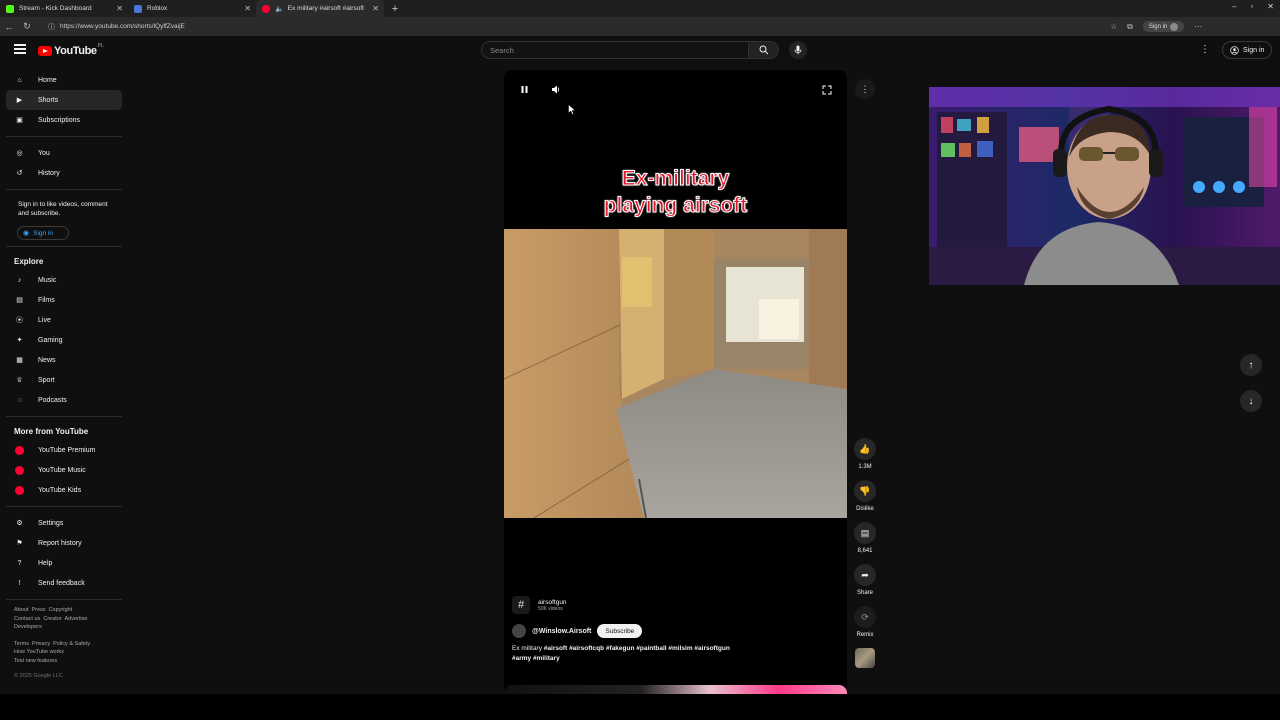  I want to click on sidebar-item-kids: YouTube Kids, so click(64, 490).